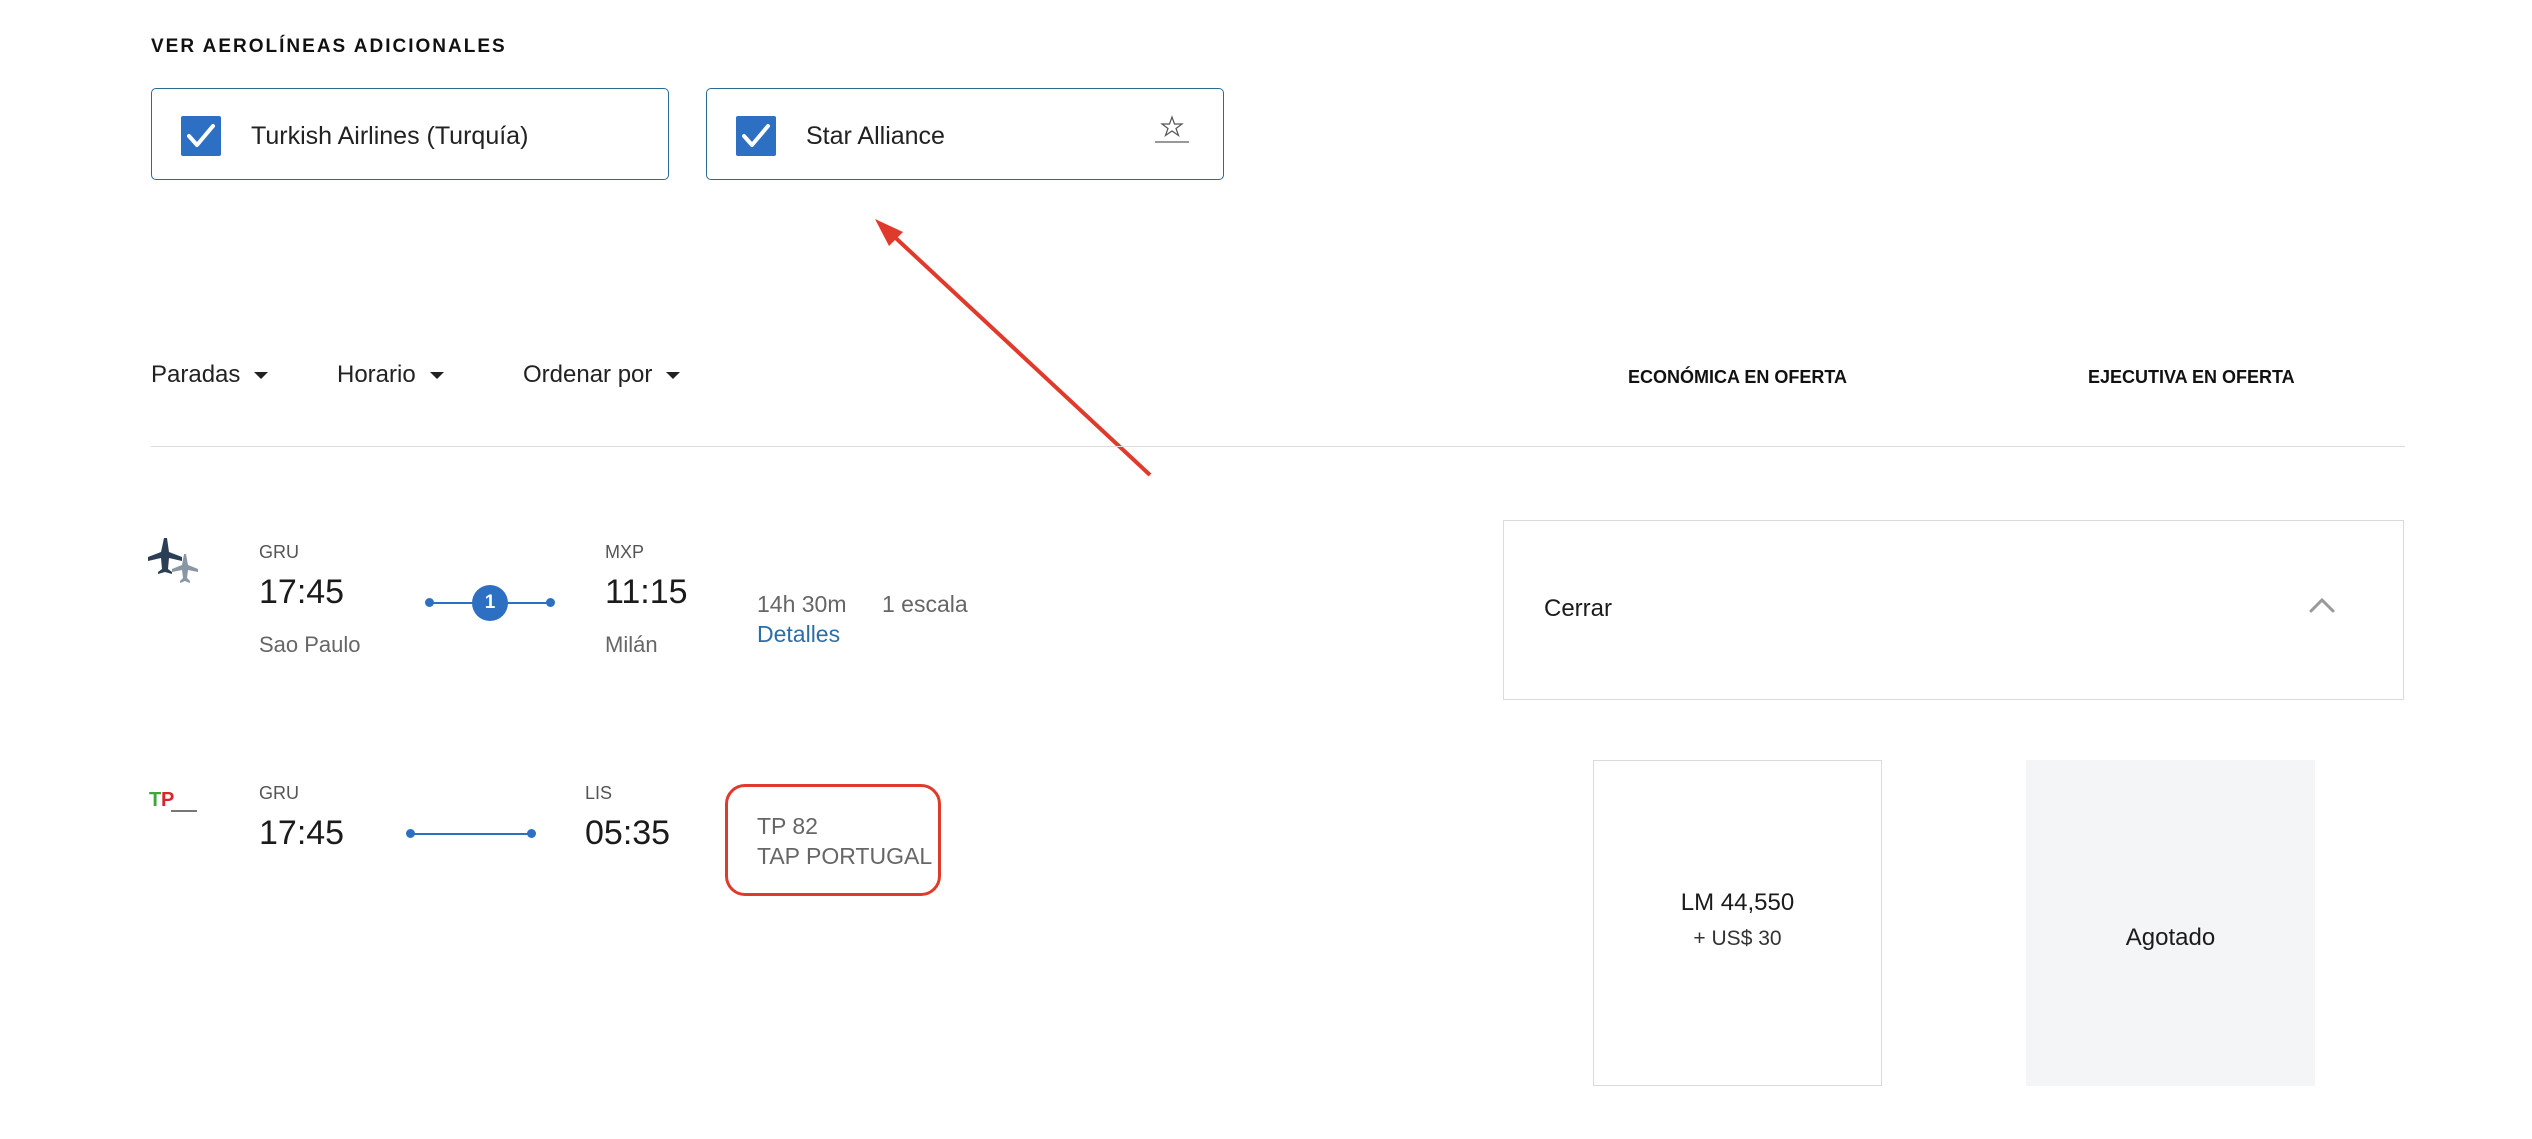  I want to click on stops-badge: 1, so click(490, 603).